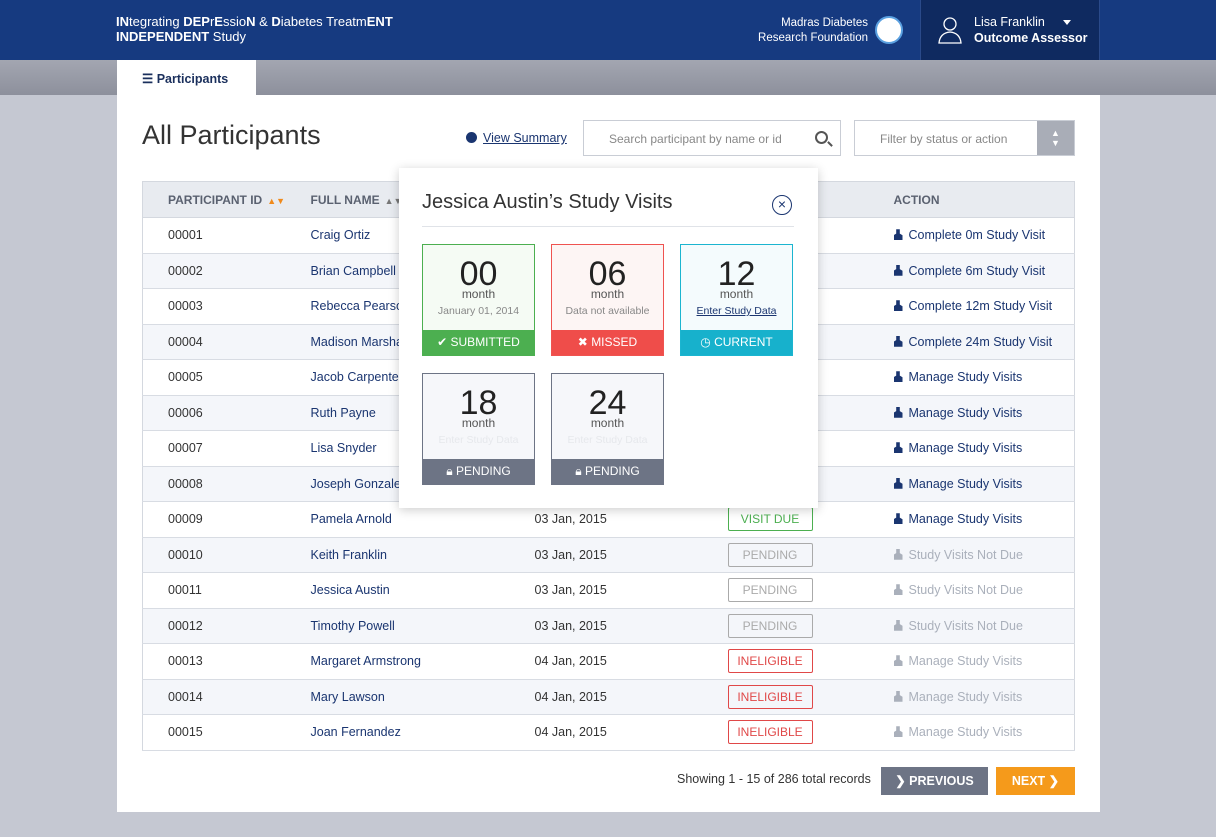 The width and height of the screenshot is (1216, 837). What do you see at coordinates (821, 137) in the screenshot?
I see `search-icon` at bounding box center [821, 137].